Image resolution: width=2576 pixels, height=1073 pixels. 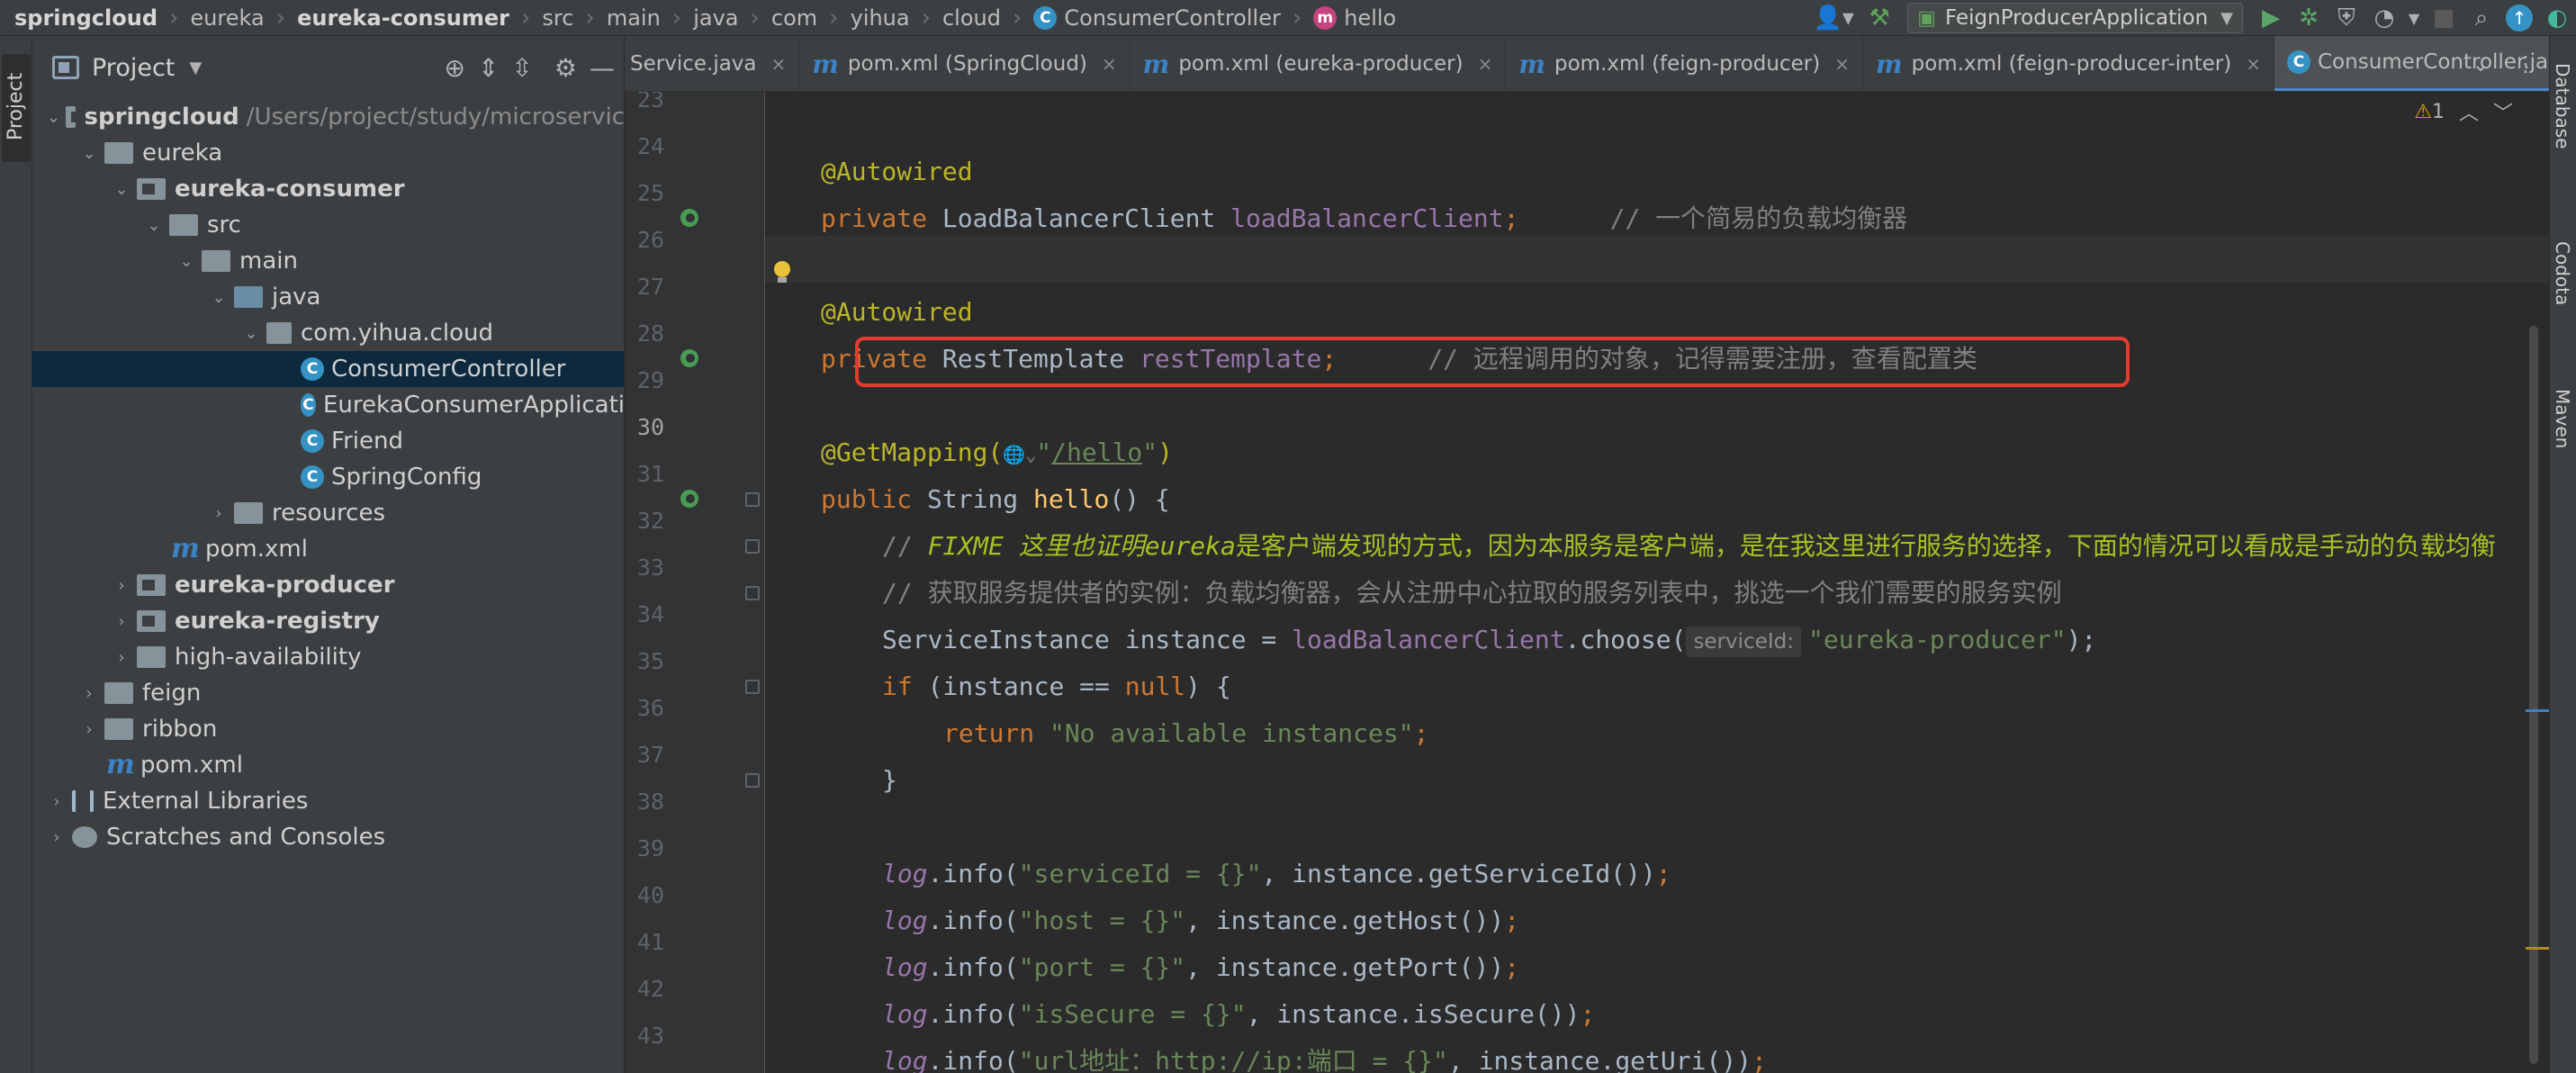 I want to click on run-icon: ▶, so click(x=2271, y=18).